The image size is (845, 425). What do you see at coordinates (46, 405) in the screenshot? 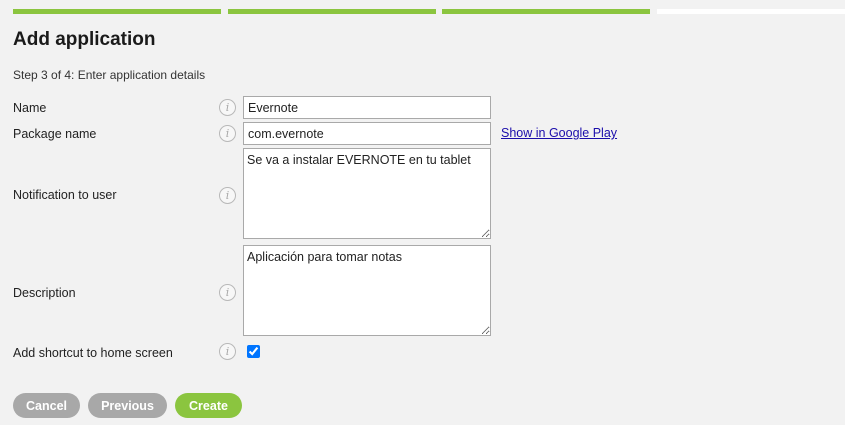
I see `cancel-button: Cancel` at bounding box center [46, 405].